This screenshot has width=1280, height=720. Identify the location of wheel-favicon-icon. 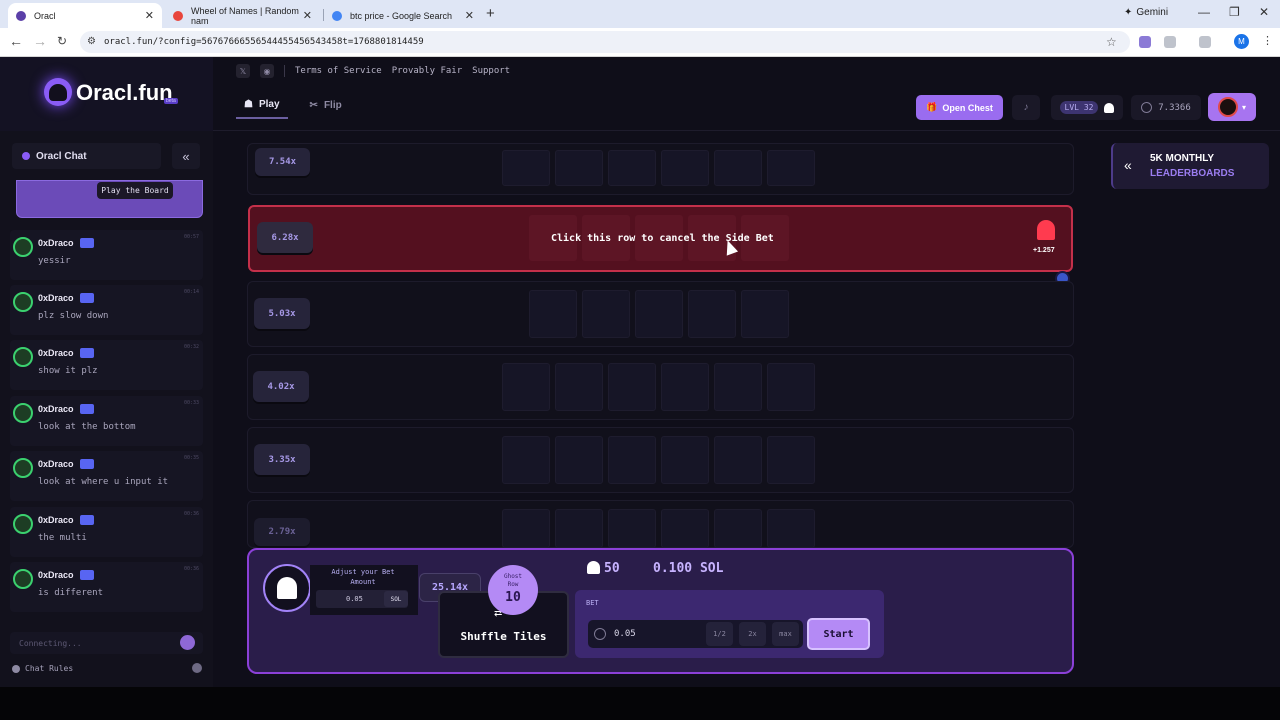
(178, 15).